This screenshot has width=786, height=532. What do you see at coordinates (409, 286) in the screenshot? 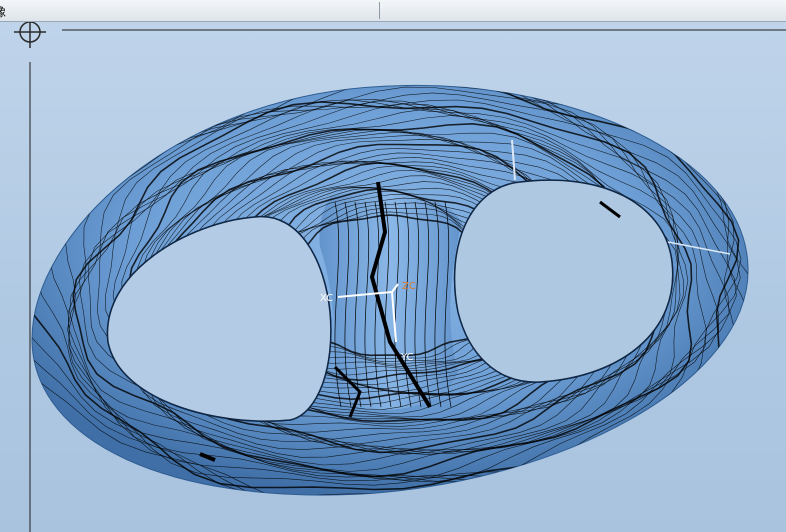
I see `z-axis-label: ZC` at bounding box center [409, 286].